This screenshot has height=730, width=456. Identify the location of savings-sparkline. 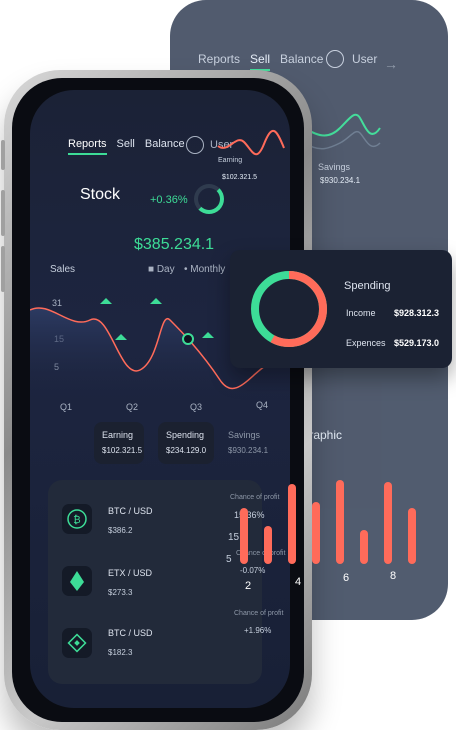
(342, 131).